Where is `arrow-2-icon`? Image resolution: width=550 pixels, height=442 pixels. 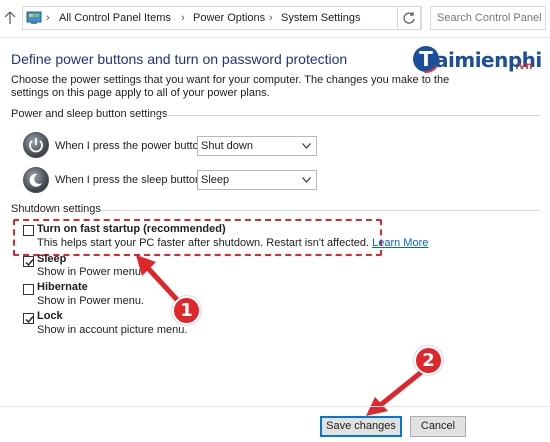
arrow-2-icon is located at coordinates (396, 391).